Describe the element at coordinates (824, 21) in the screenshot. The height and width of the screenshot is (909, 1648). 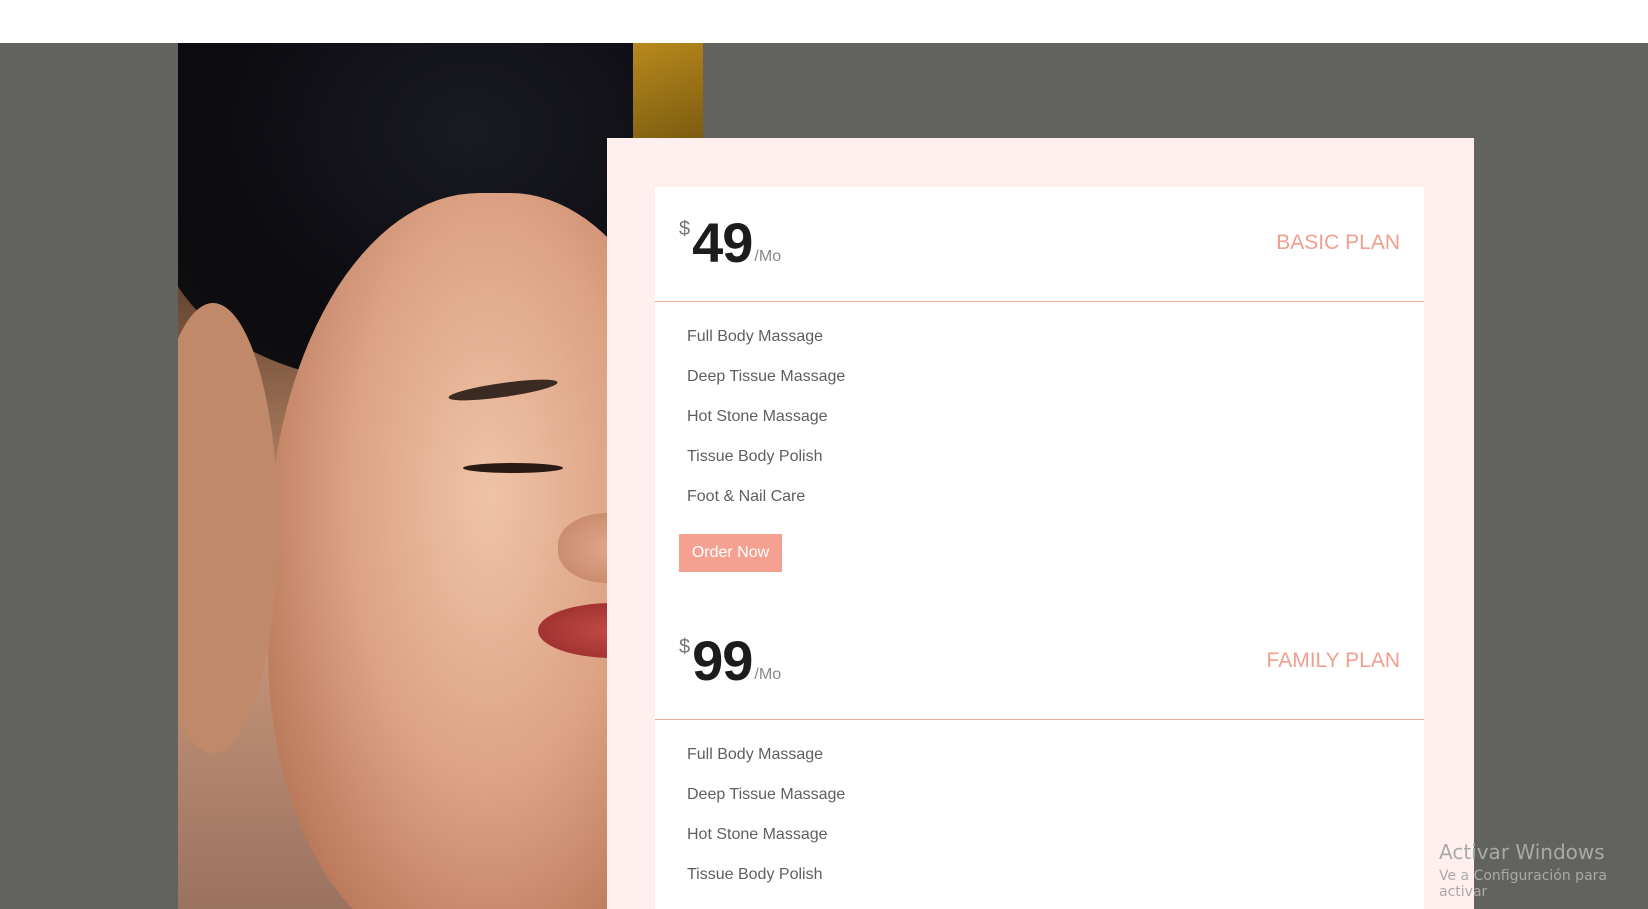
I see `top-bar` at that location.